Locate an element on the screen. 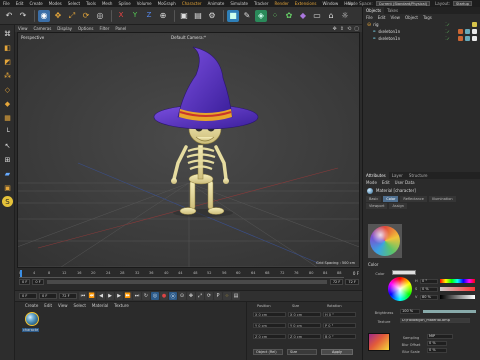  at-menu-edit: Edit is located at coordinates (386, 182).